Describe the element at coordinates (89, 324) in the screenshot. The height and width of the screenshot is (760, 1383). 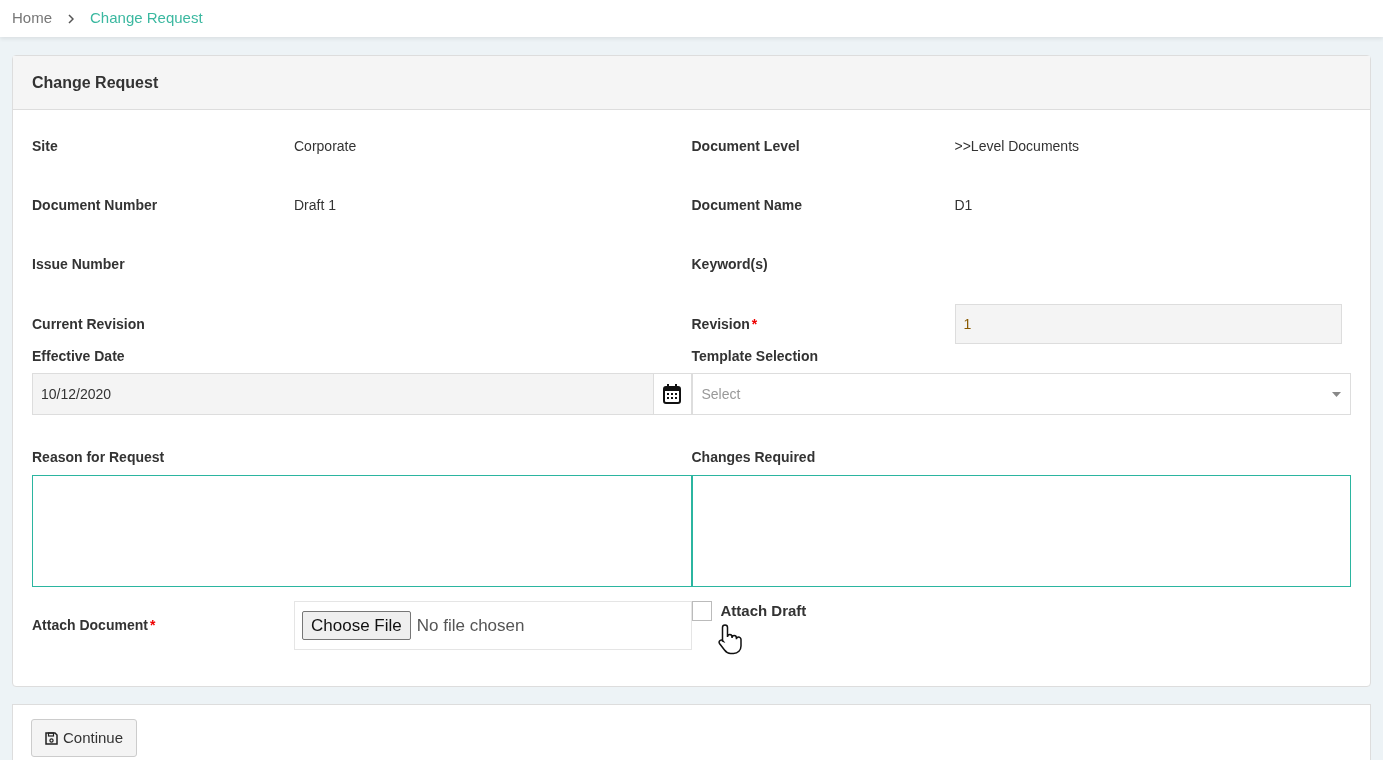
I see `field-label: Current Revision` at that location.